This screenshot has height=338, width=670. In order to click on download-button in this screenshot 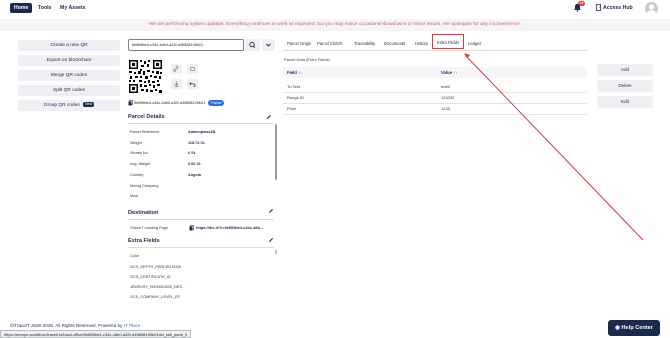, I will do `click(176, 84)`.